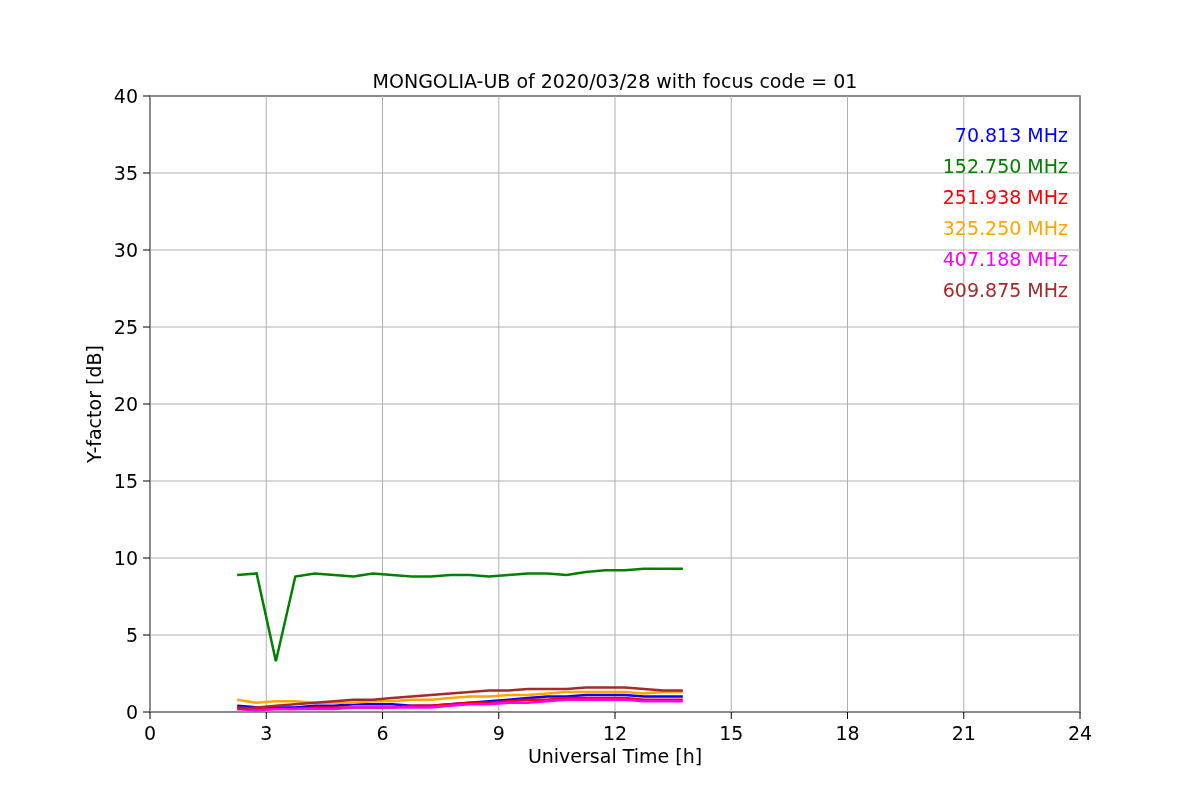  I want to click on y-axis-label: Y-factor [dB], so click(94, 404).